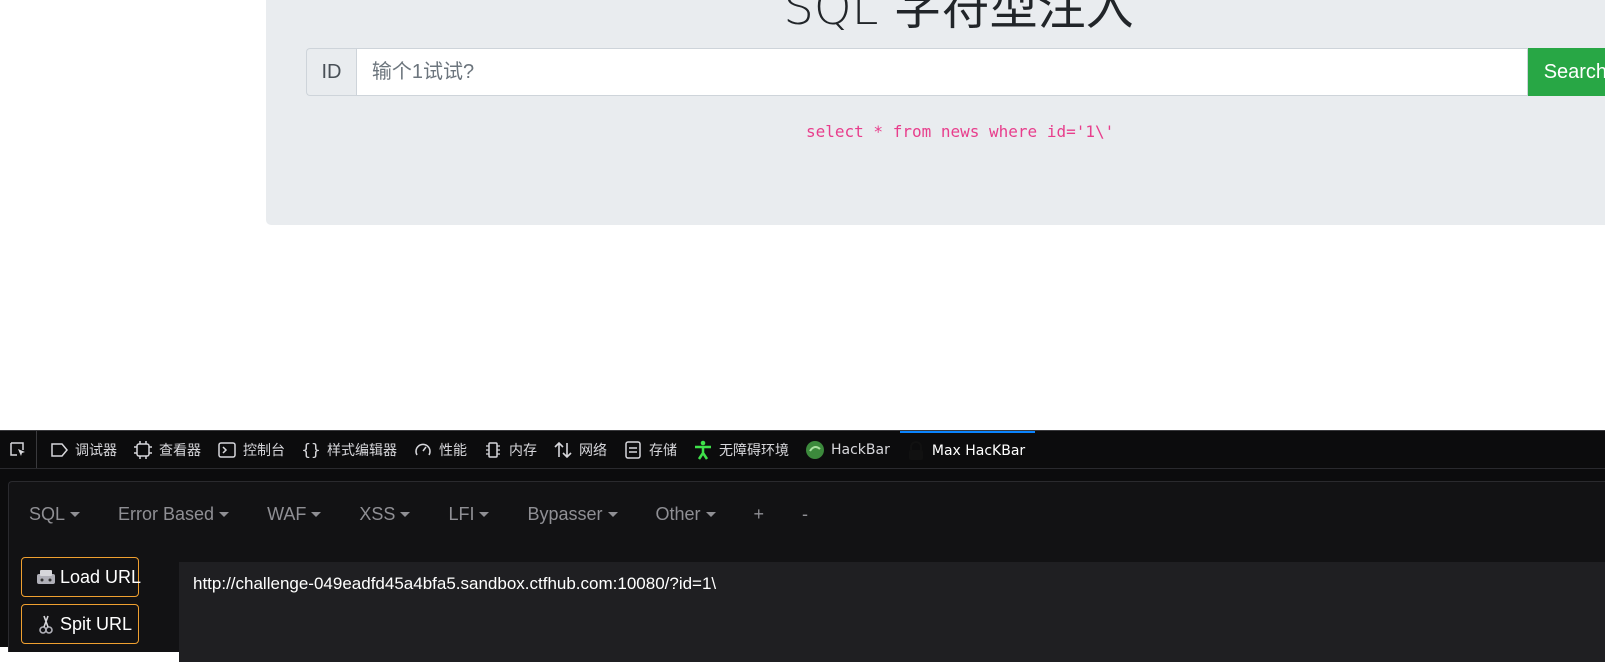  Describe the element at coordinates (46, 577) in the screenshot. I see `load-url-icon` at that location.